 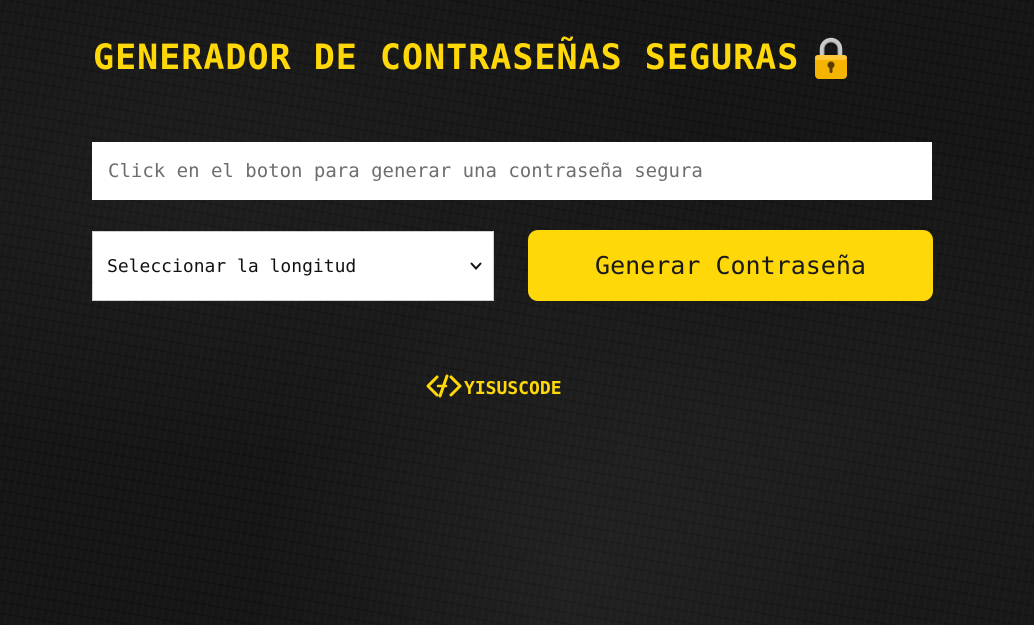 What do you see at coordinates (444, 388) in the screenshot?
I see `code-icon` at bounding box center [444, 388].